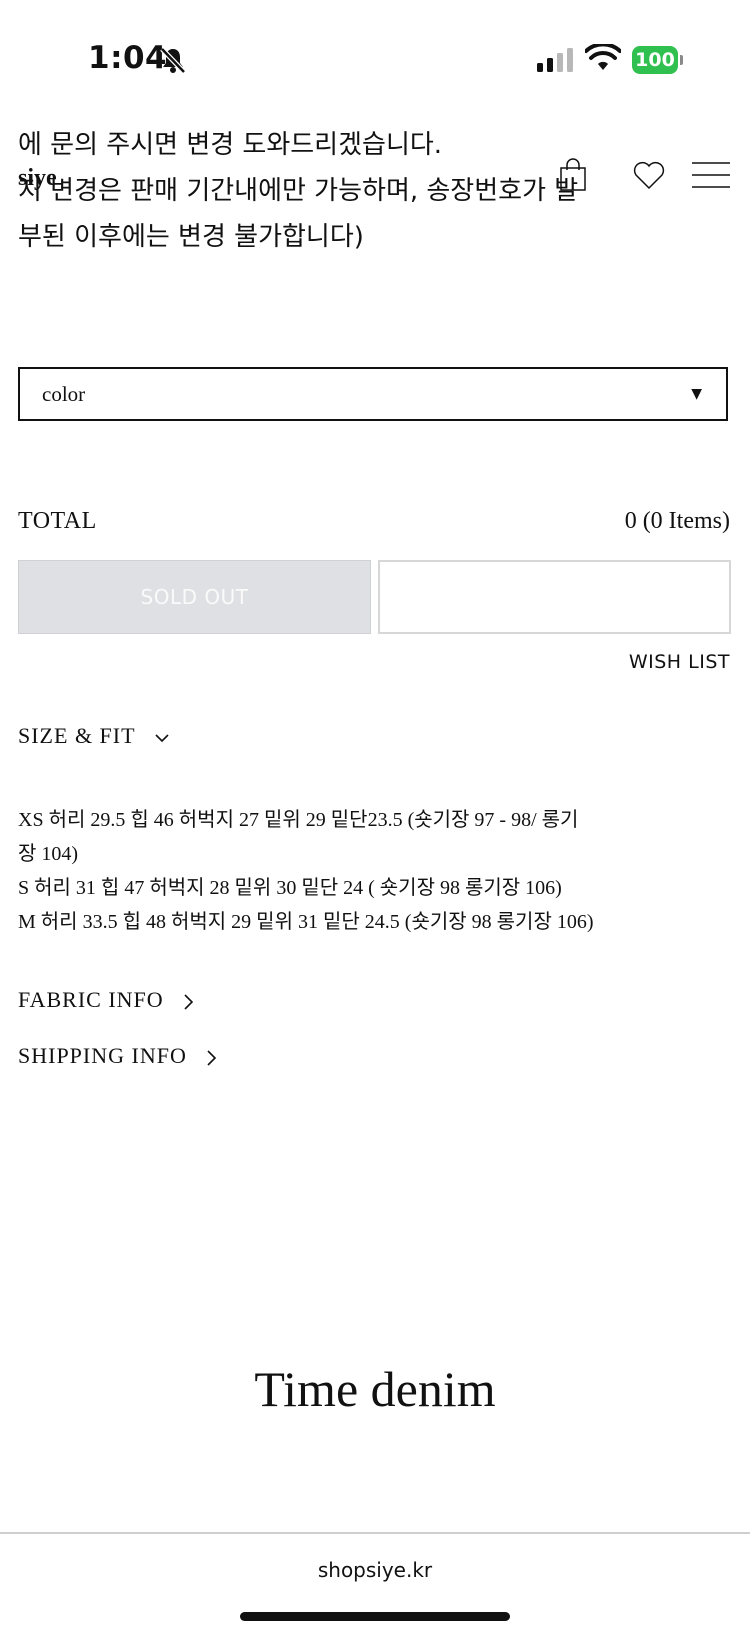 The width and height of the screenshot is (750, 1632). What do you see at coordinates (375, 50) in the screenshot?
I see `status-bar: 1:04 100` at bounding box center [375, 50].